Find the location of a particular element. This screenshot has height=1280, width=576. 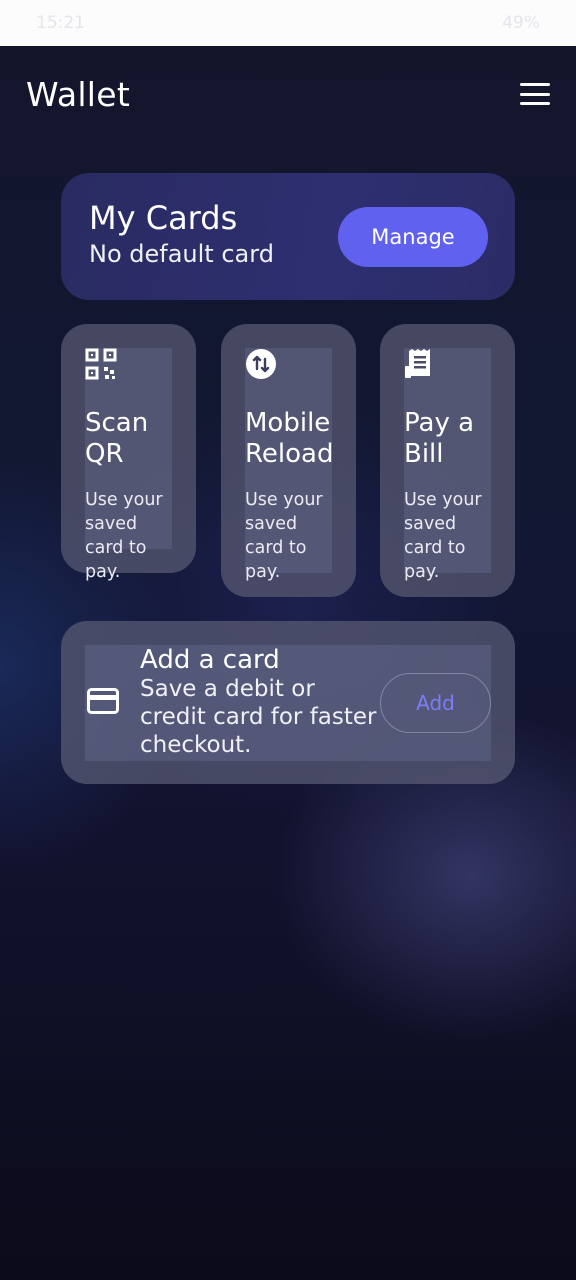

status-bar: 15:21 49% is located at coordinates (288, 23).